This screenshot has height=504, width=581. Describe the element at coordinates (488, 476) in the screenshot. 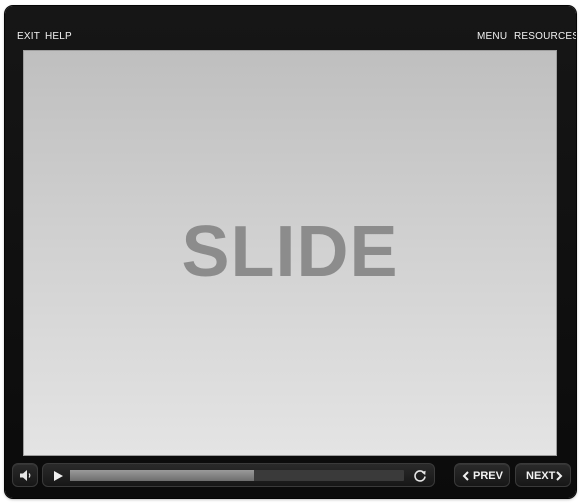

I see `prev-label: PREV` at that location.